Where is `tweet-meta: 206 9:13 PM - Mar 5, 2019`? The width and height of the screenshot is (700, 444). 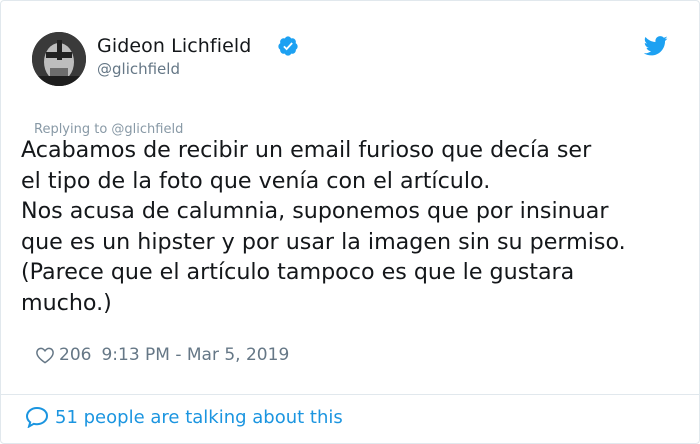
tweet-meta: 206 9:13 PM - Mar 5, 2019 is located at coordinates (162, 355).